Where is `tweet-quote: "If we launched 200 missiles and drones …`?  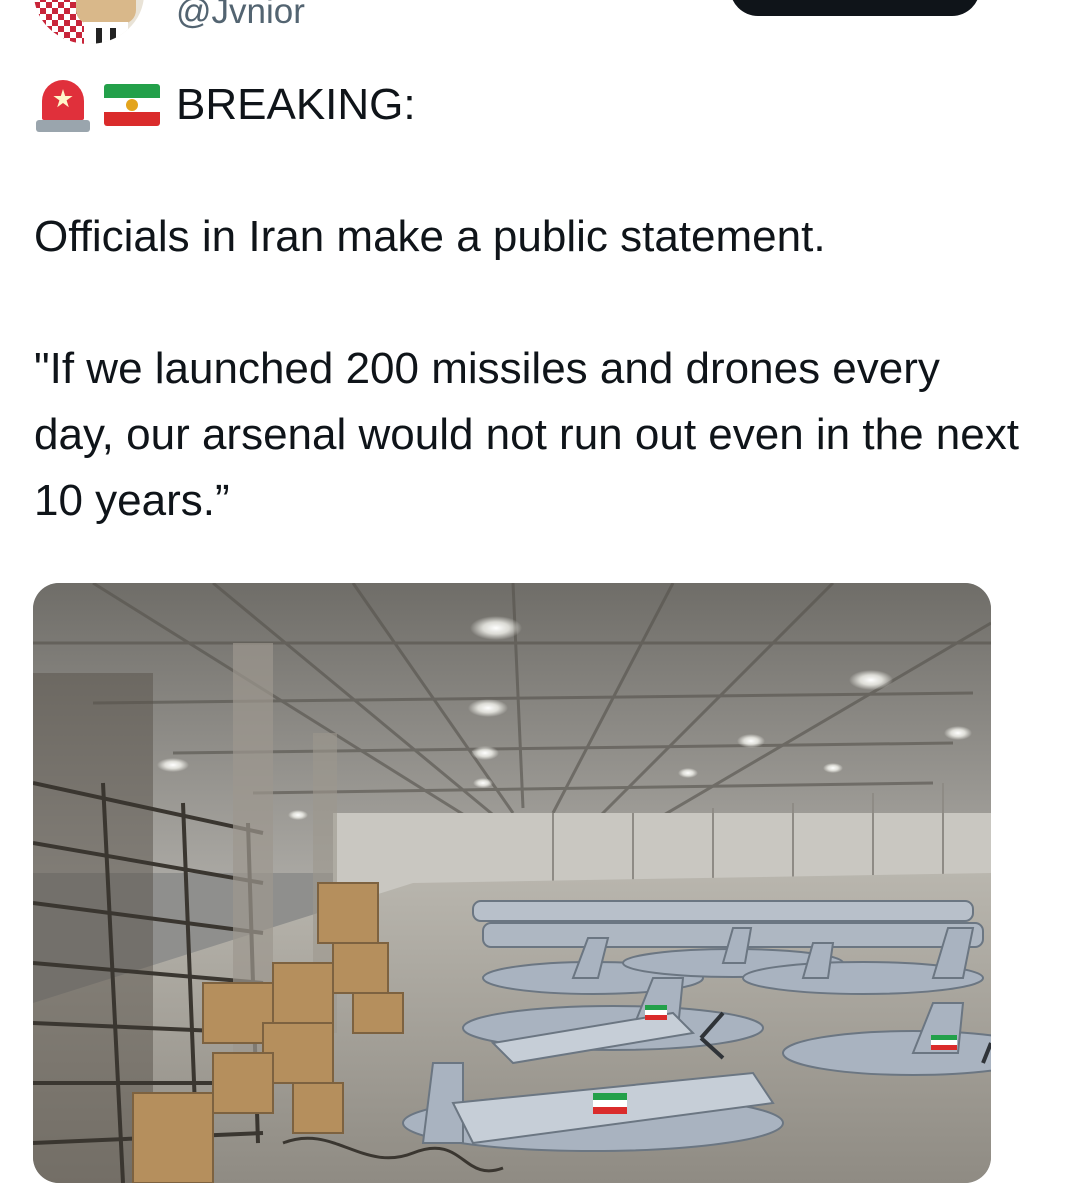
tweet-quote: "If we launched 200 missiles and drones … is located at coordinates (526, 434).